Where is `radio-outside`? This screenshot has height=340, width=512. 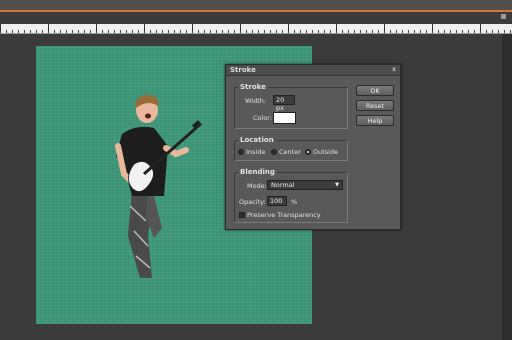
radio-outside is located at coordinates (308, 152).